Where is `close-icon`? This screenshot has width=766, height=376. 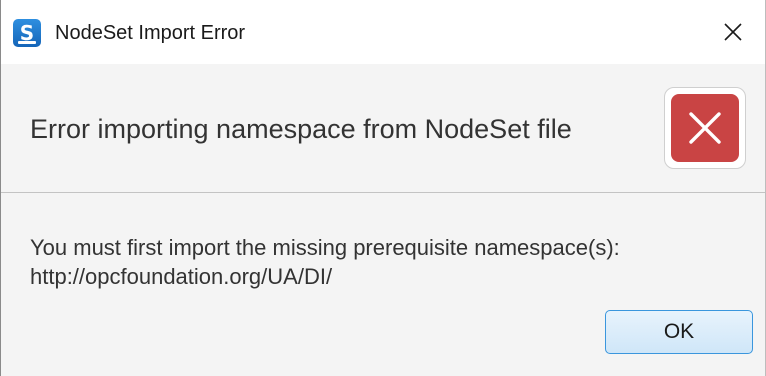
close-icon is located at coordinates (733, 32).